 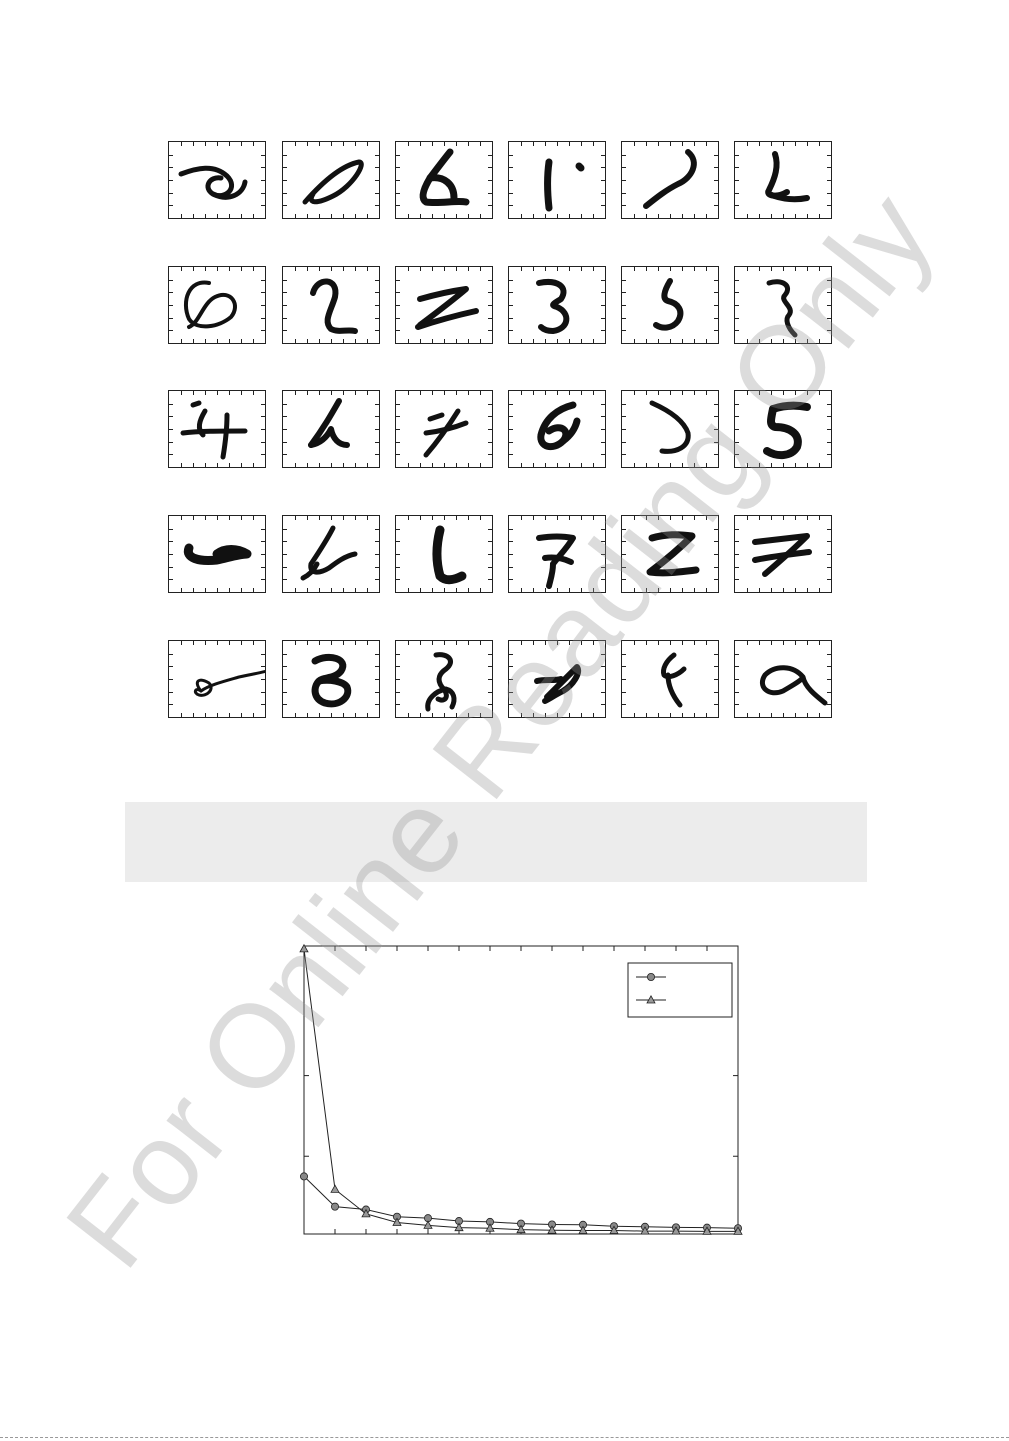 What do you see at coordinates (680, 990) in the screenshot?
I see `legend-box` at bounding box center [680, 990].